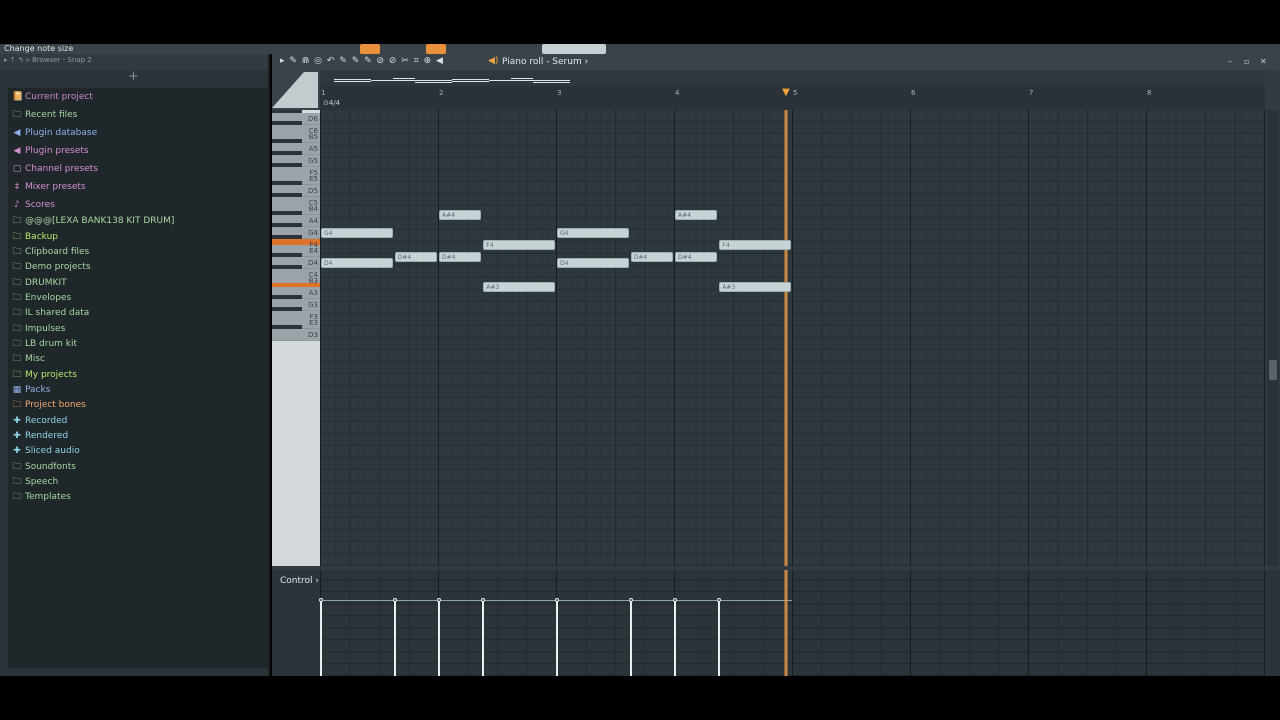 This screenshot has height=720, width=1280. Describe the element at coordinates (33, 205) in the screenshot. I see `browser-item: ♪ Scores` at that location.